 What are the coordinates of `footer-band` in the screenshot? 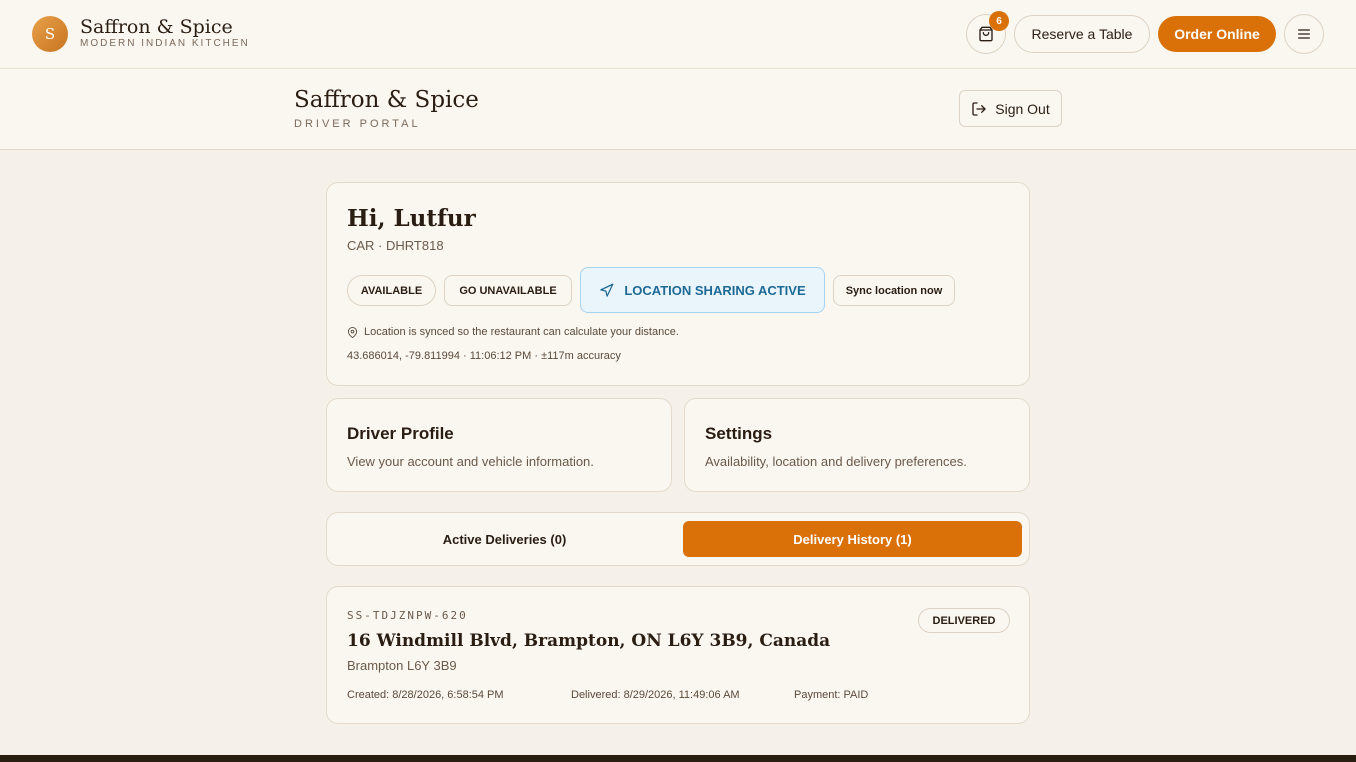 It's located at (678, 758).